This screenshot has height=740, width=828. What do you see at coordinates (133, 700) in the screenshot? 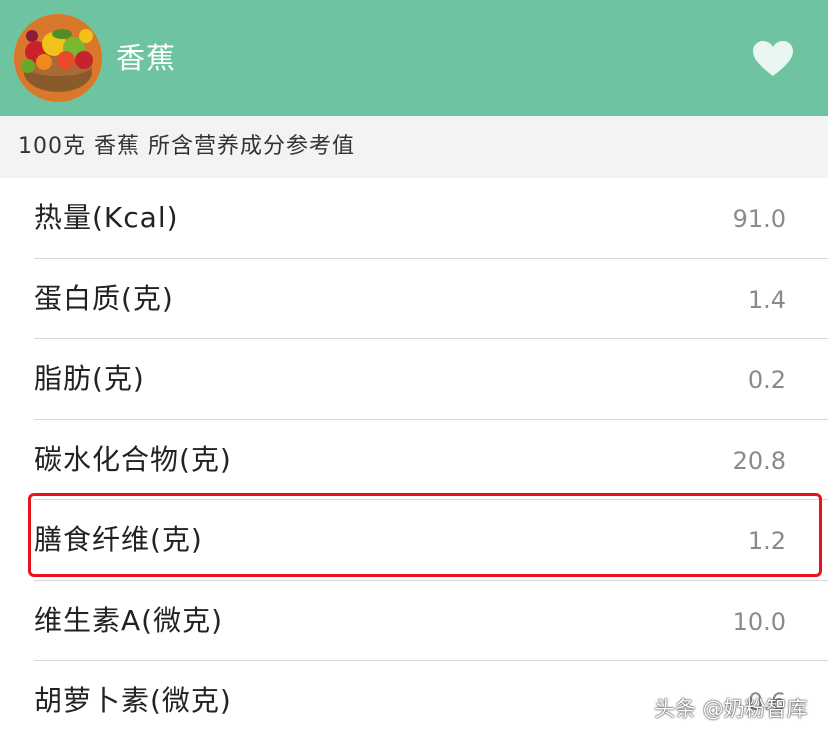
I see `nutrient-label: 胡萝卜素(微克)` at bounding box center [133, 700].